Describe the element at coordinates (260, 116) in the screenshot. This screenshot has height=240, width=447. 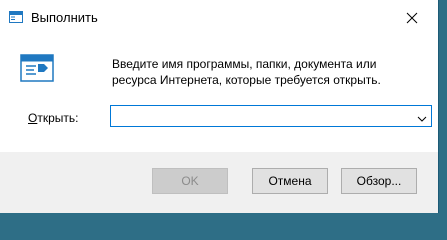
I see `open-input` at that location.